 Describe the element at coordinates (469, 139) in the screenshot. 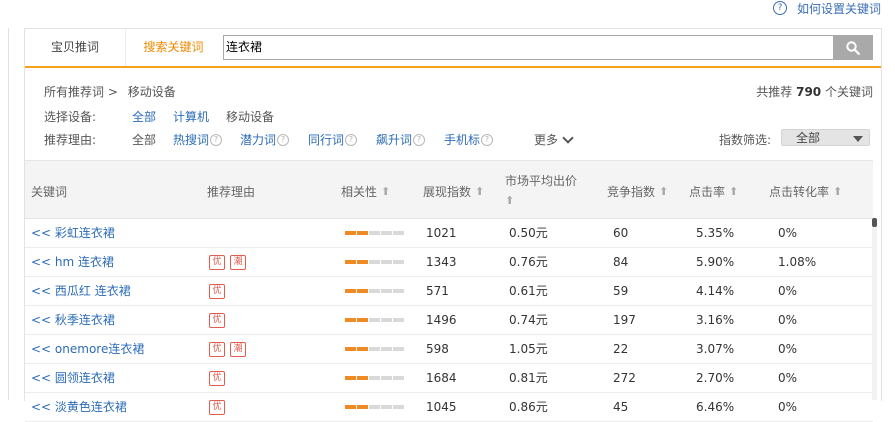

I see `reason-mobile: 手机标?` at that location.